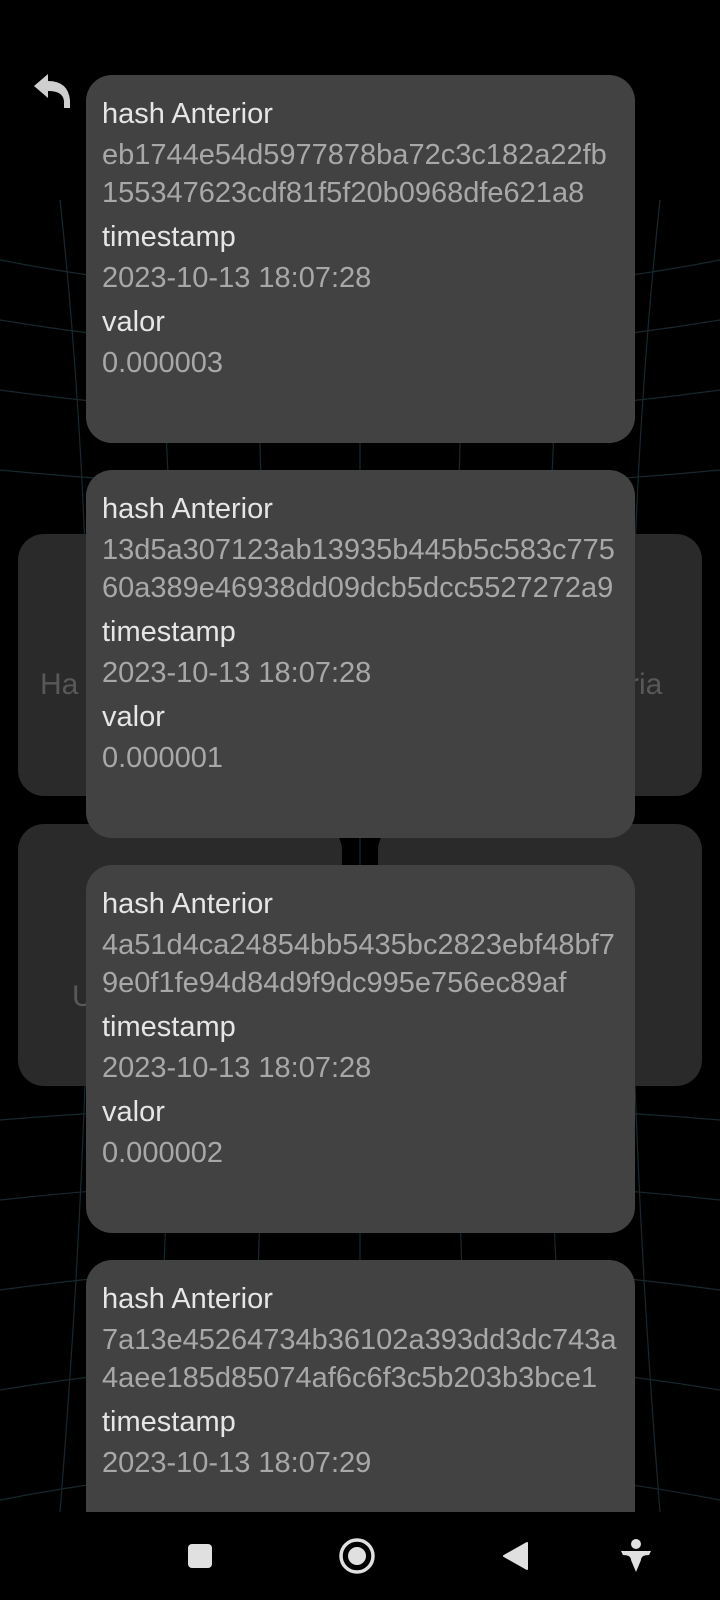  What do you see at coordinates (162, 758) in the screenshot?
I see `valor-value: 0.000001` at bounding box center [162, 758].